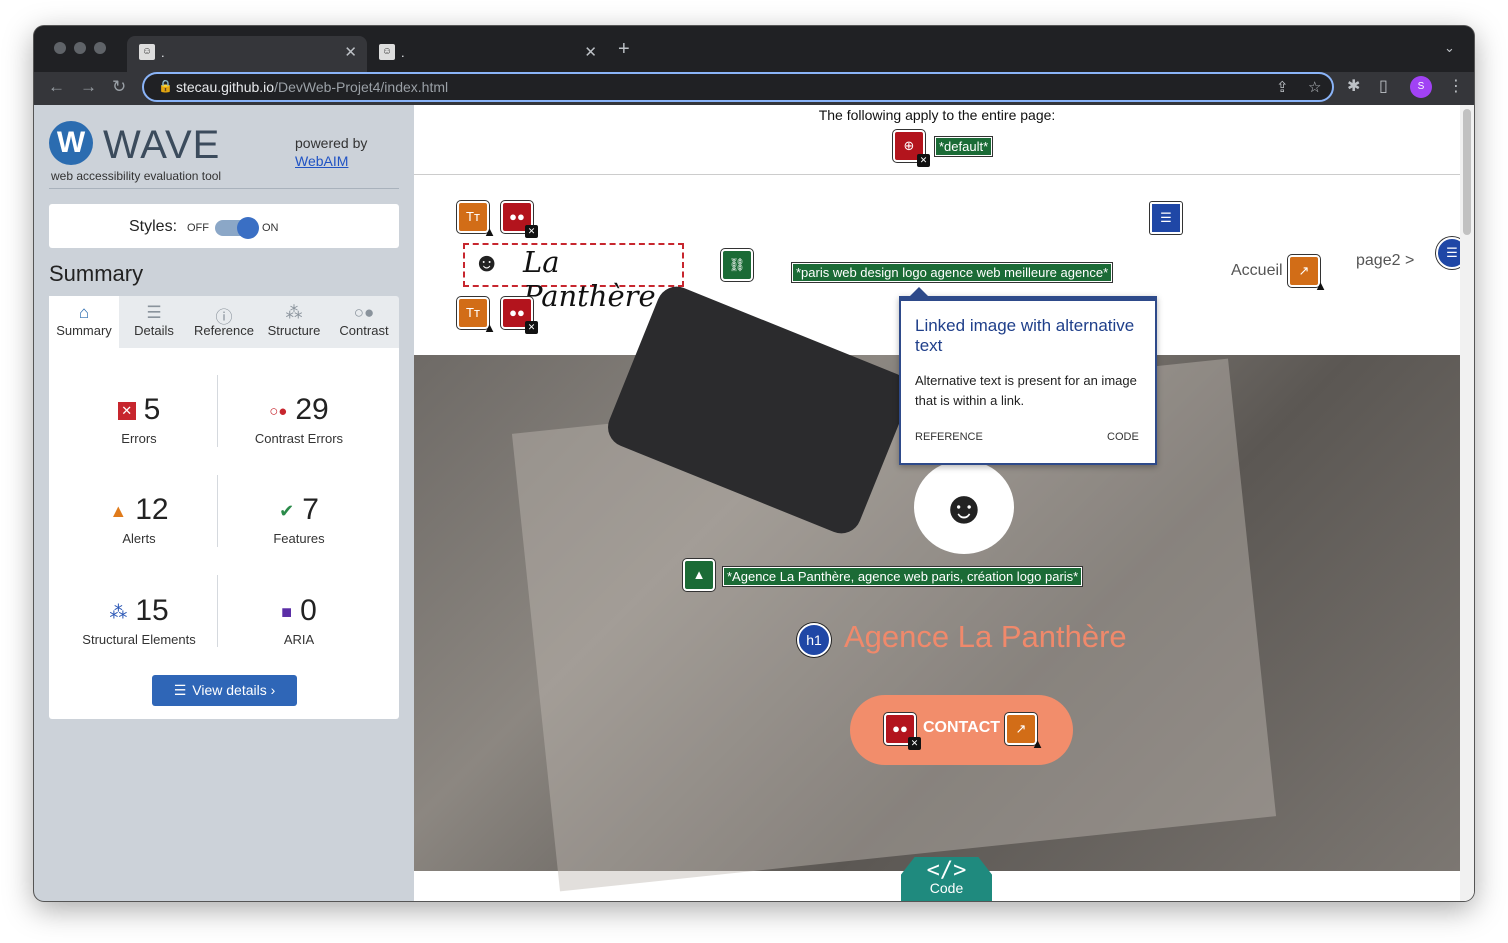 The image size is (1508, 943). I want to click on tooltip-arrow, so click(919, 292).